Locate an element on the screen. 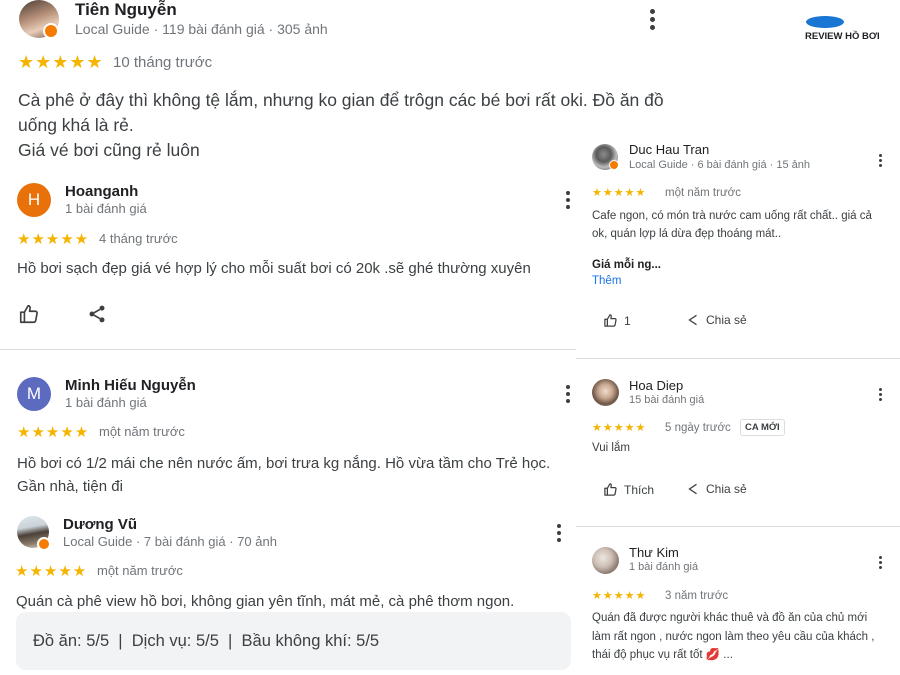  reviewer-name: Minh Hiếu Nguyễn is located at coordinates (130, 385).